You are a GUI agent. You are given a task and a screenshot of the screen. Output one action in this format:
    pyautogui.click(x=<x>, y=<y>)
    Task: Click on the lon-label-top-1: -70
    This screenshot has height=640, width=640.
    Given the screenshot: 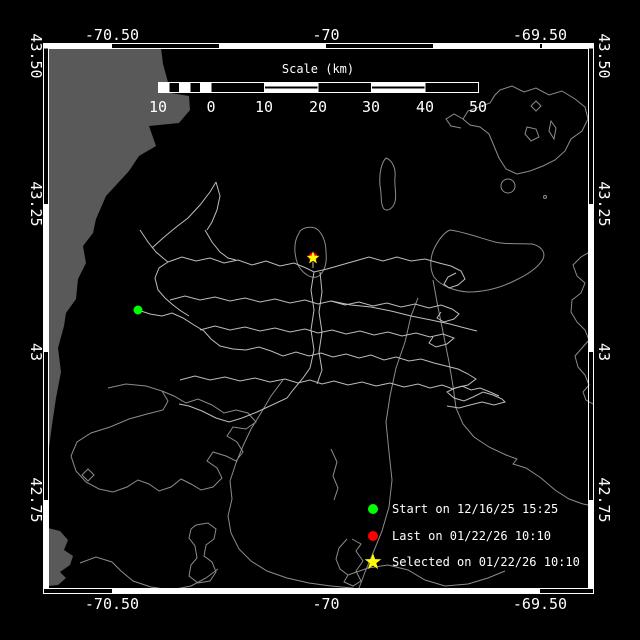 What is the action you would take?
    pyautogui.click(x=326, y=35)
    